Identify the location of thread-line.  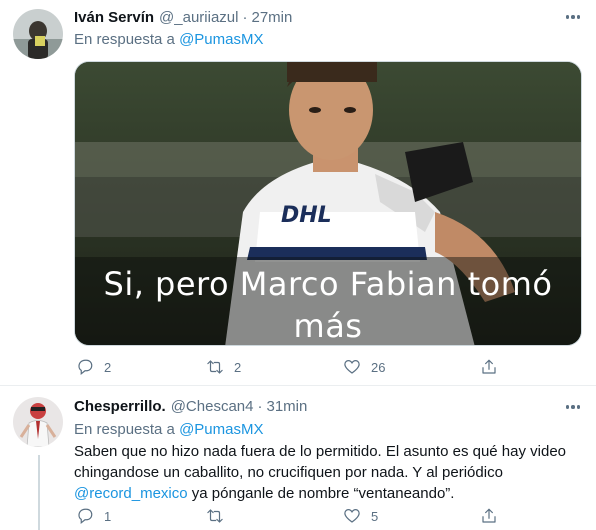
(39, 492).